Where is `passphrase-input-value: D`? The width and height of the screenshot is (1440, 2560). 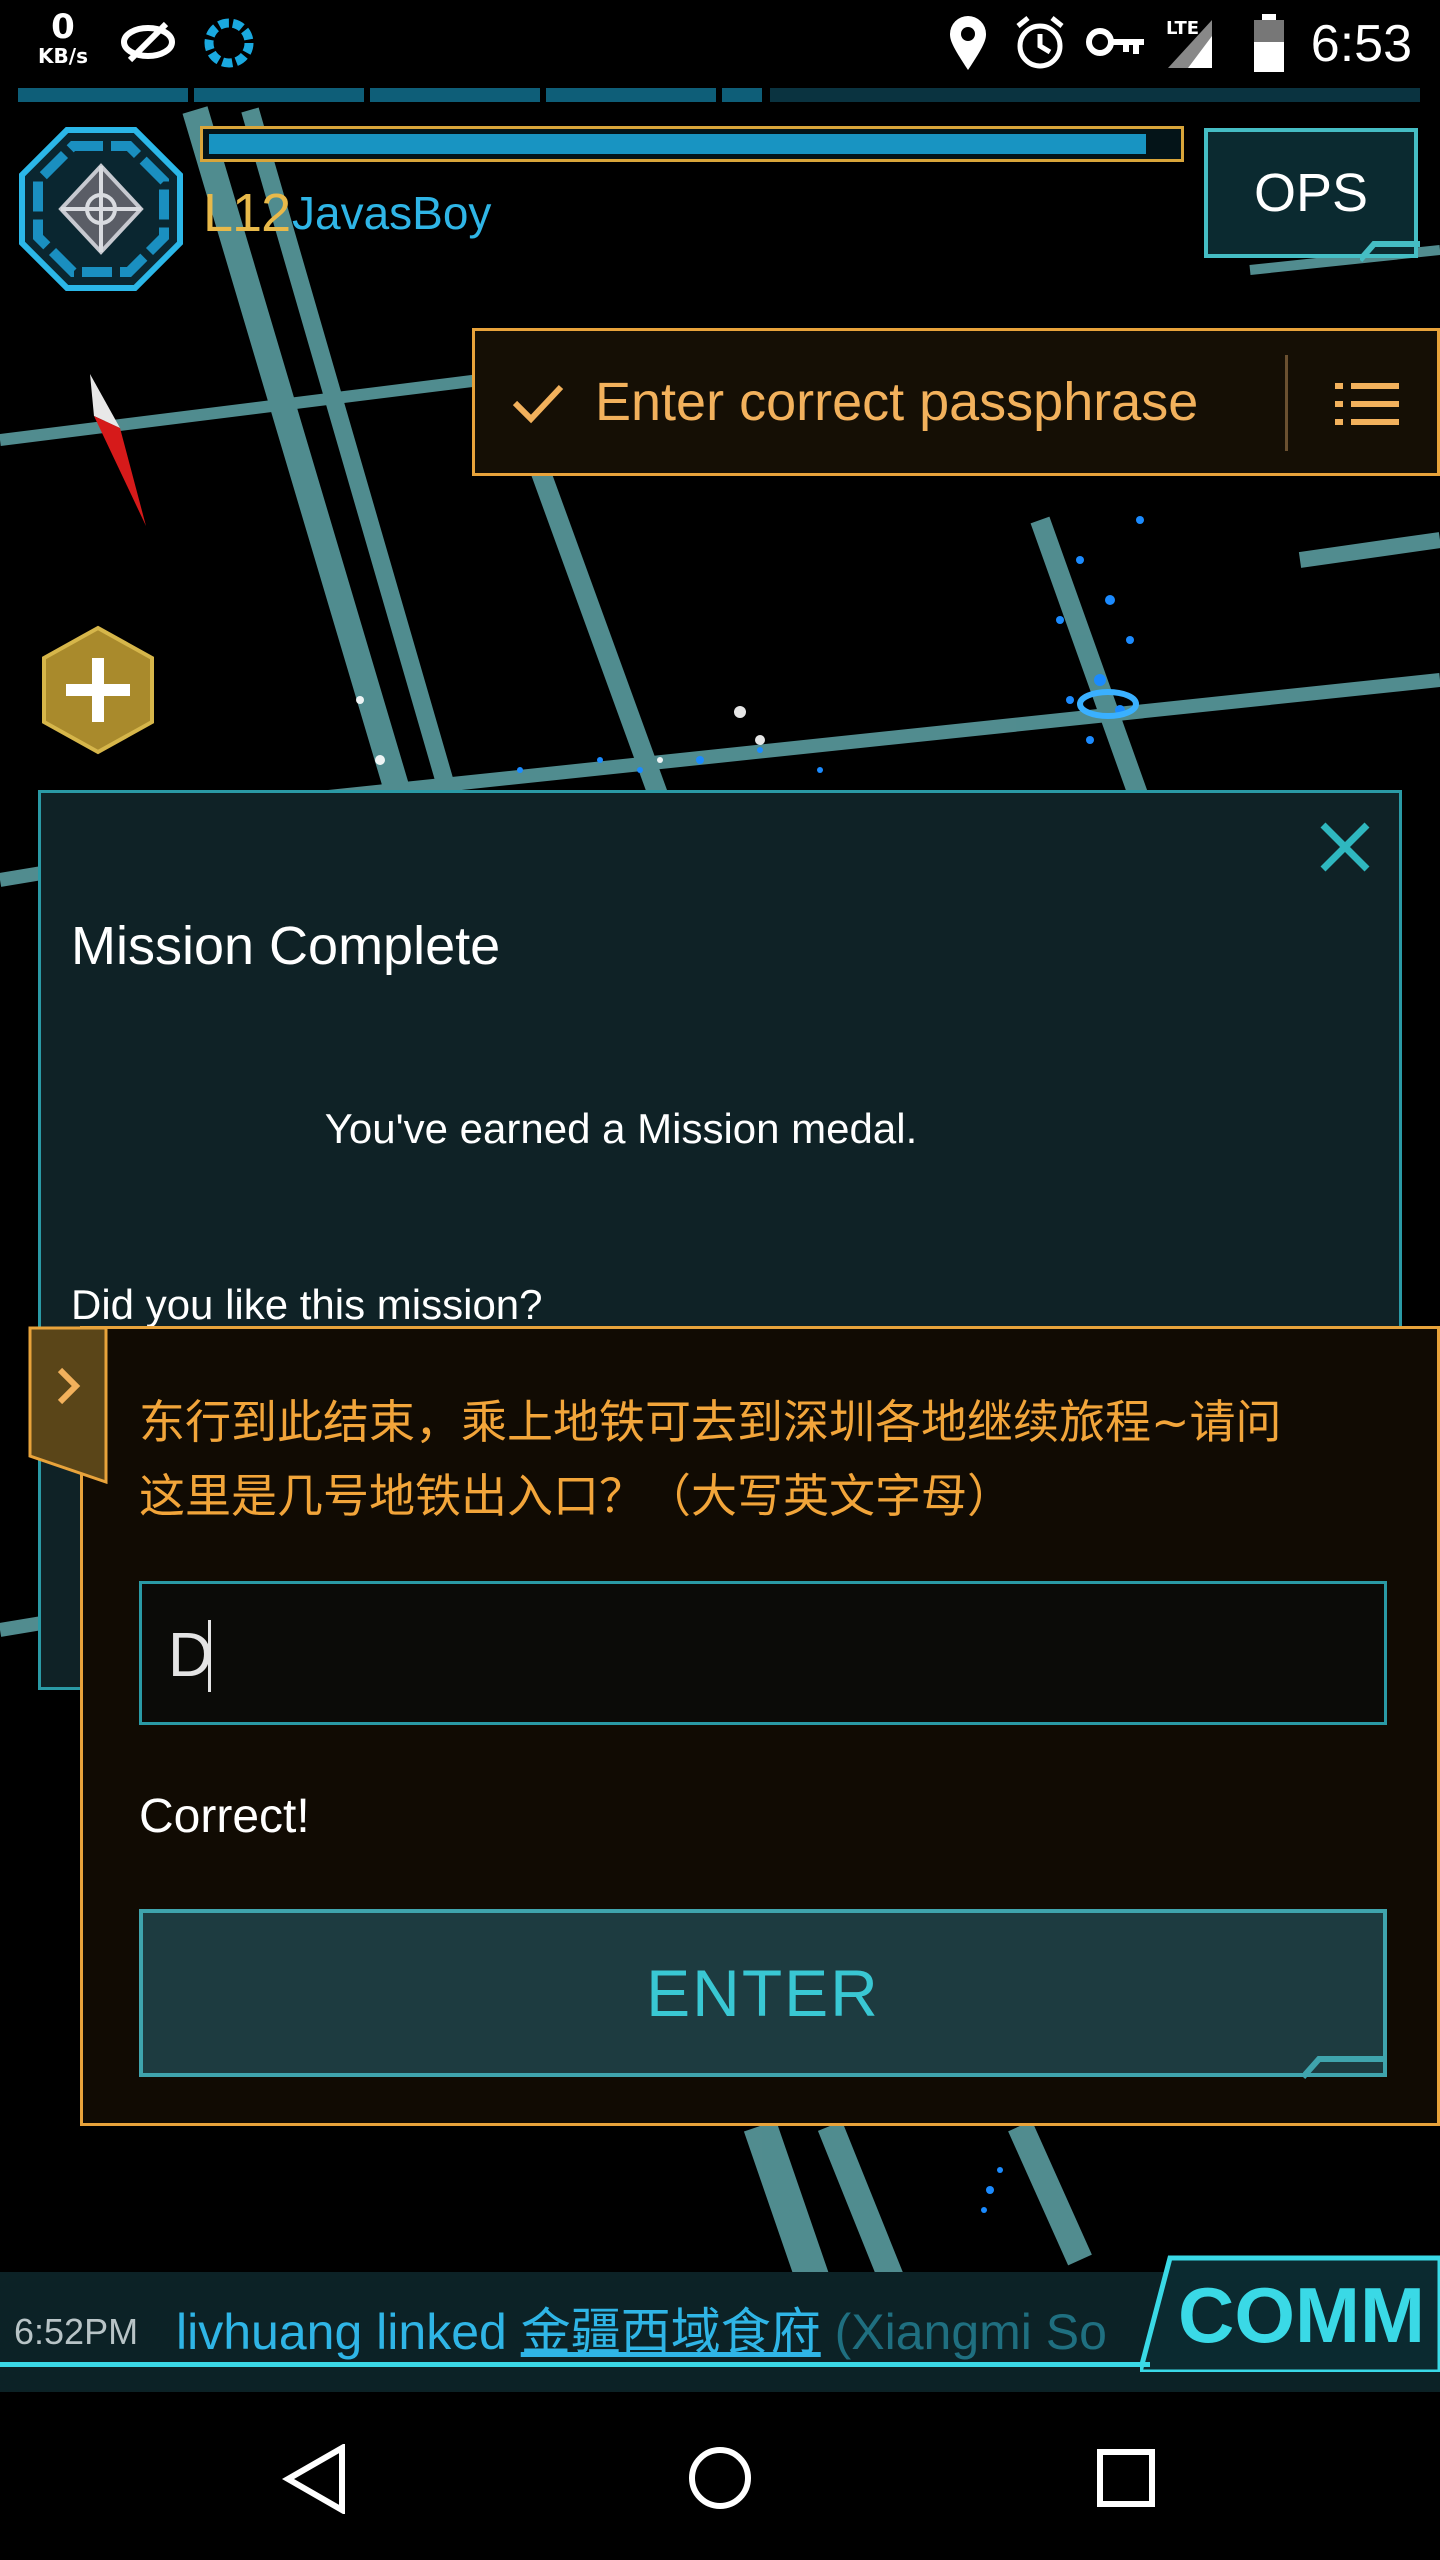
passphrase-input-value: D is located at coordinates (190, 1655).